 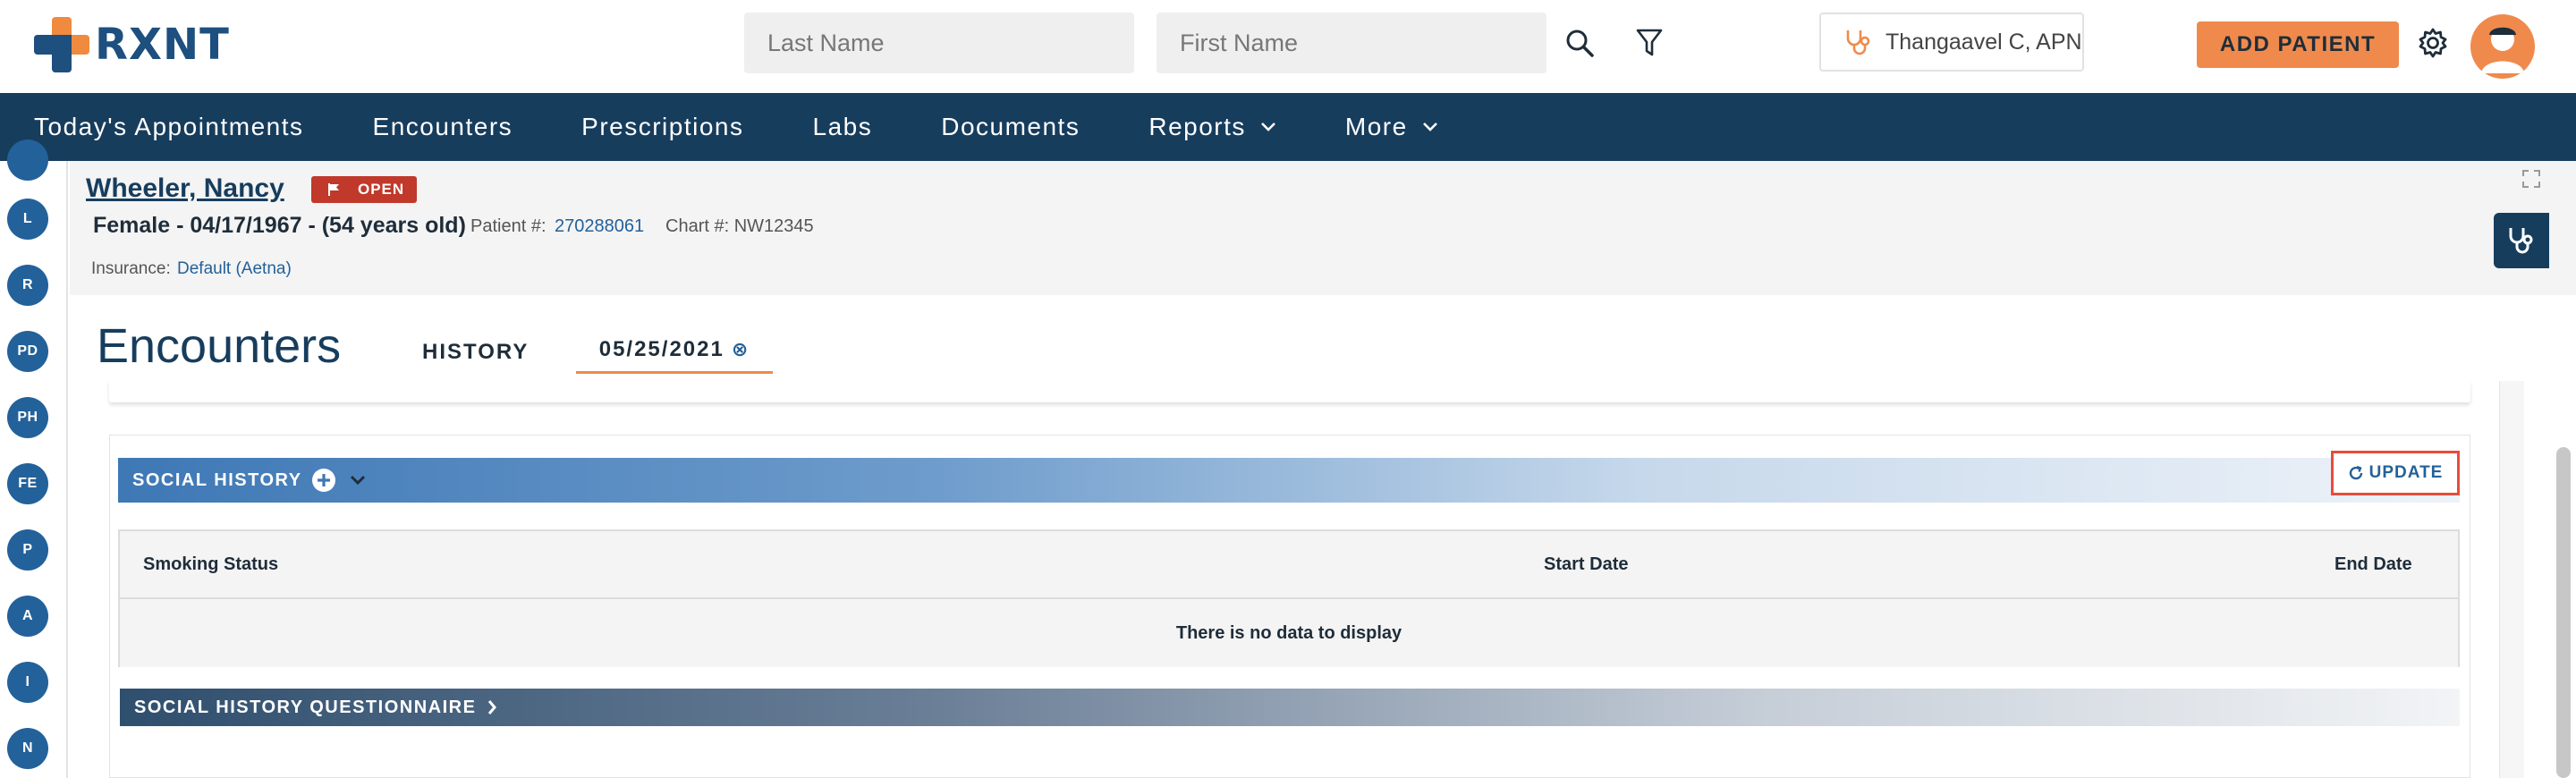 What do you see at coordinates (843, 127) in the screenshot?
I see `nav-labs: Labs` at bounding box center [843, 127].